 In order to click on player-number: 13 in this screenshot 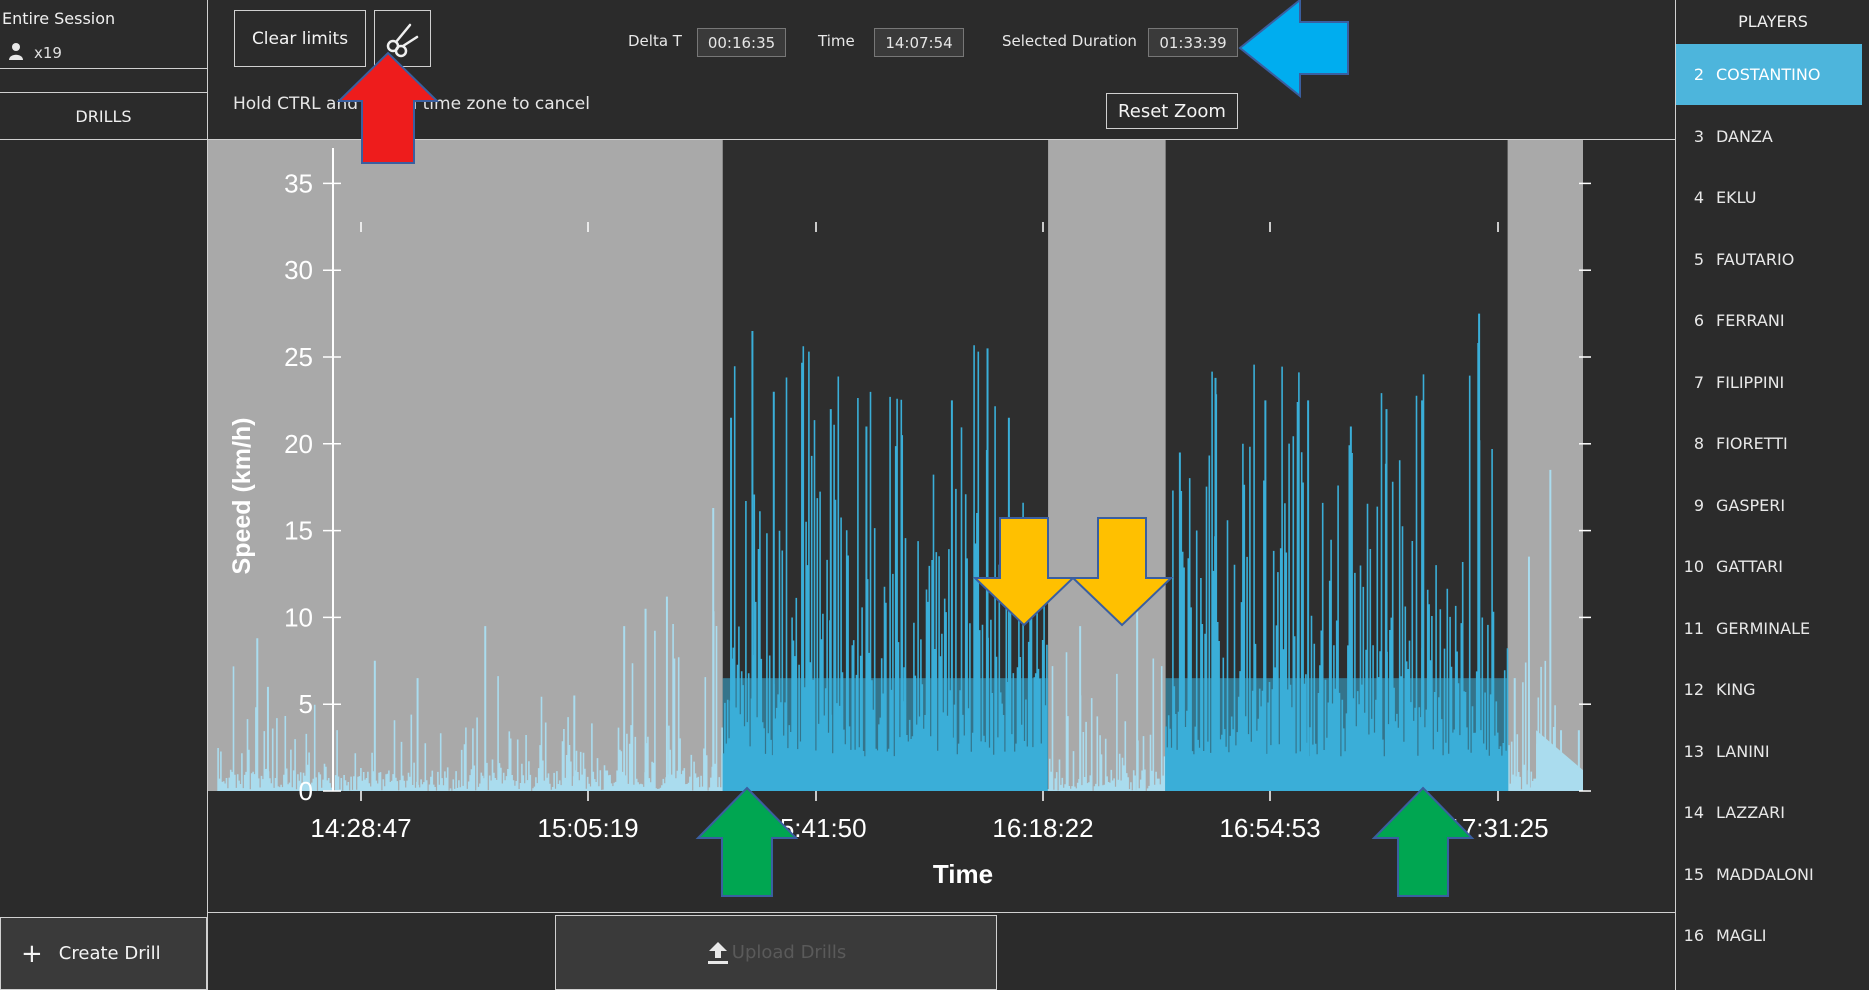, I will do `click(1693, 751)`.